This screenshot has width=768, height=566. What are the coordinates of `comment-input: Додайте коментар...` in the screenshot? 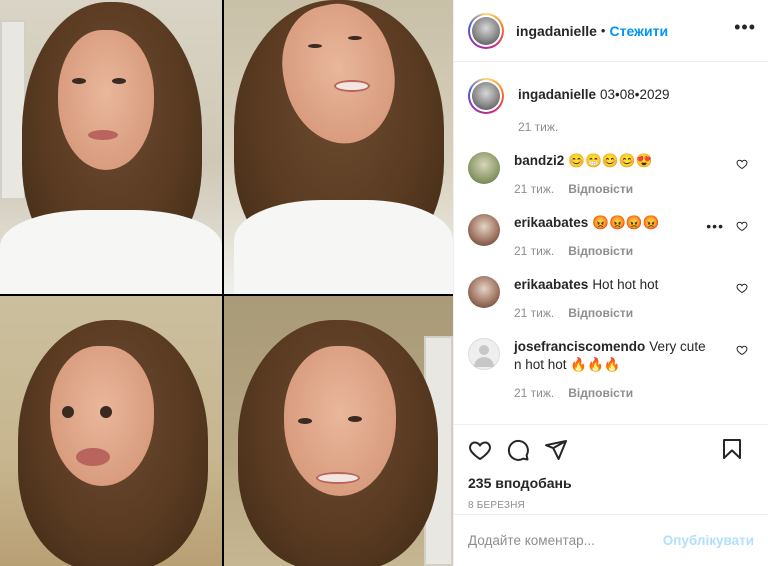 It's located at (565, 540).